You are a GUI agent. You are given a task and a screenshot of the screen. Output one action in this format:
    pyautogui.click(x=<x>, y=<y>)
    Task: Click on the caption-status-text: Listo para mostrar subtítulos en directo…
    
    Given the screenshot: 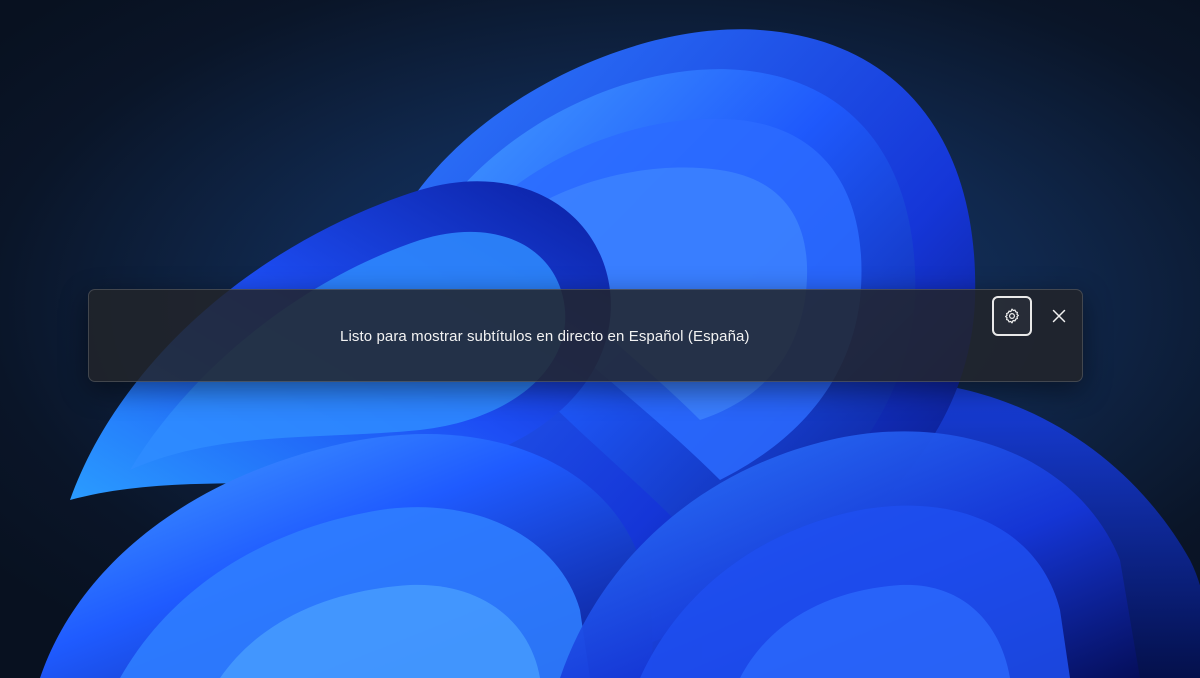 What is the action you would take?
    pyautogui.click(x=545, y=336)
    